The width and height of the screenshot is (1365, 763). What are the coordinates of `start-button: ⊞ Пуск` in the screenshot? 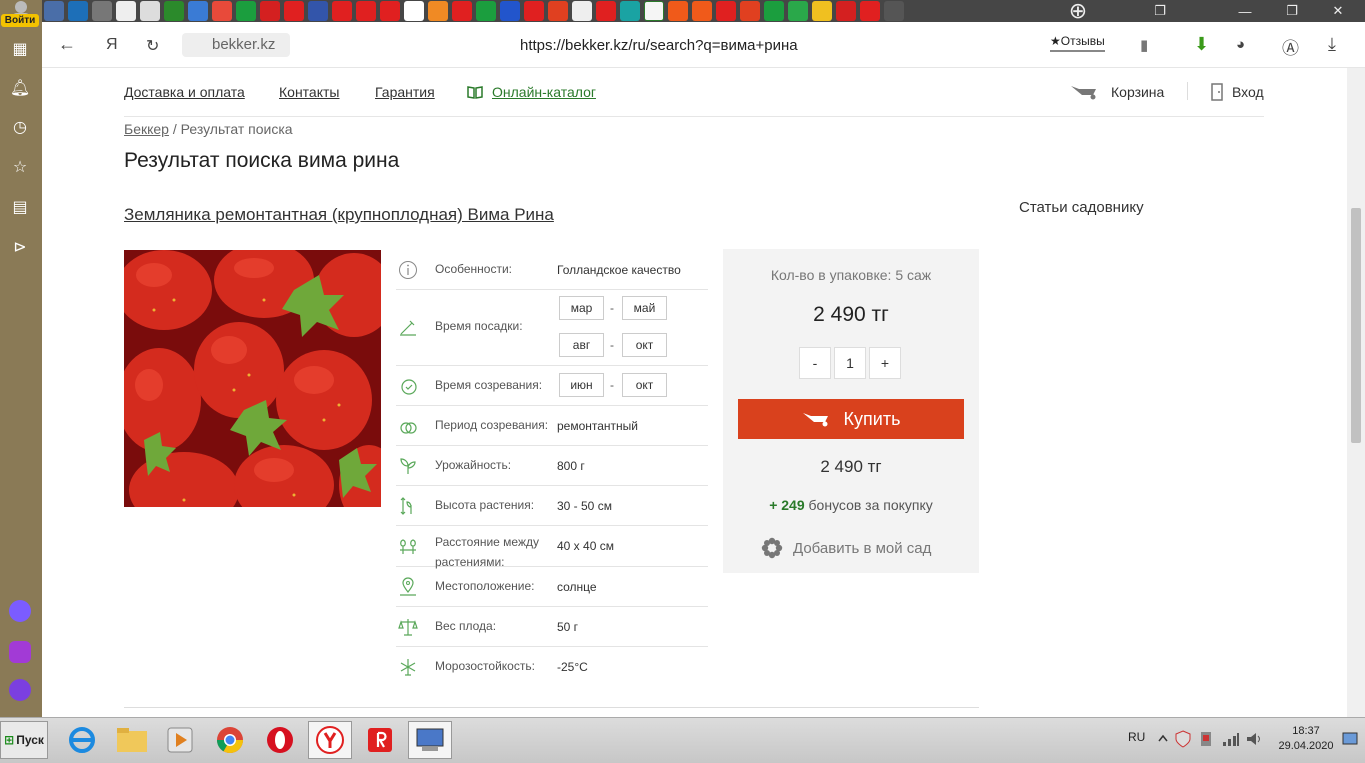 It's located at (24, 740).